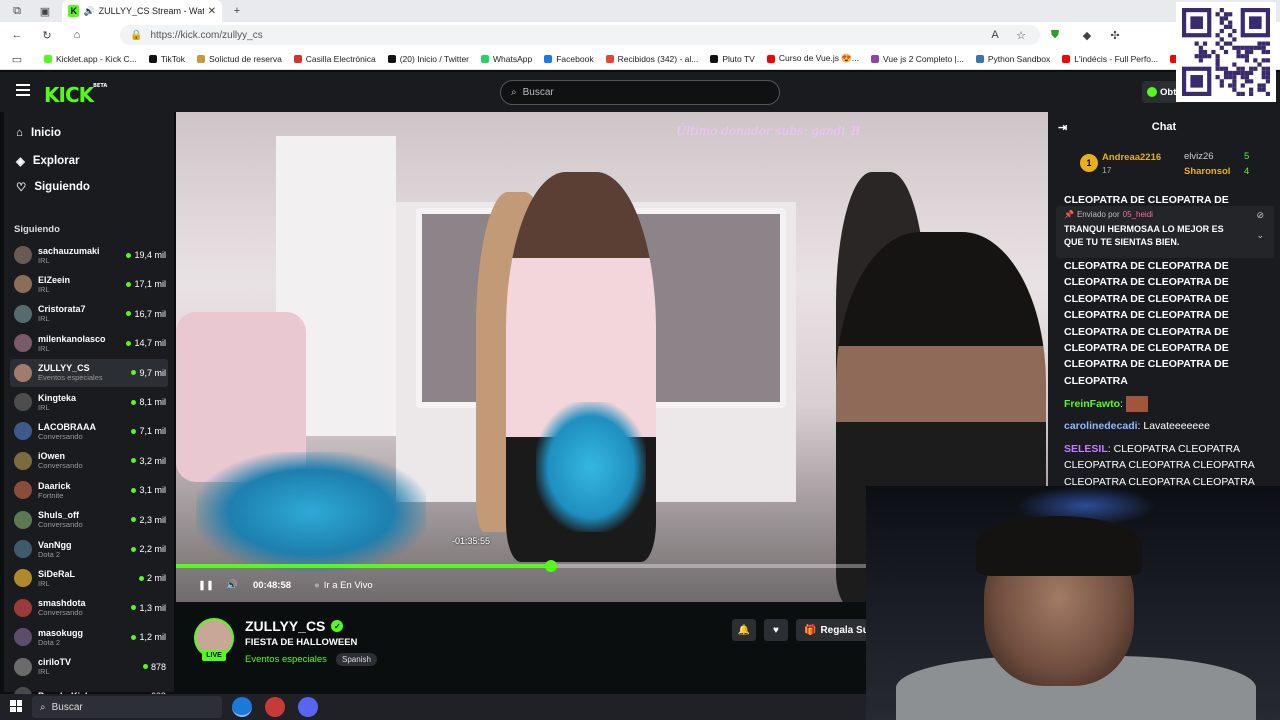  Describe the element at coordinates (1199, 156) in the screenshot. I see `second-gifter-name: elviz26` at that location.